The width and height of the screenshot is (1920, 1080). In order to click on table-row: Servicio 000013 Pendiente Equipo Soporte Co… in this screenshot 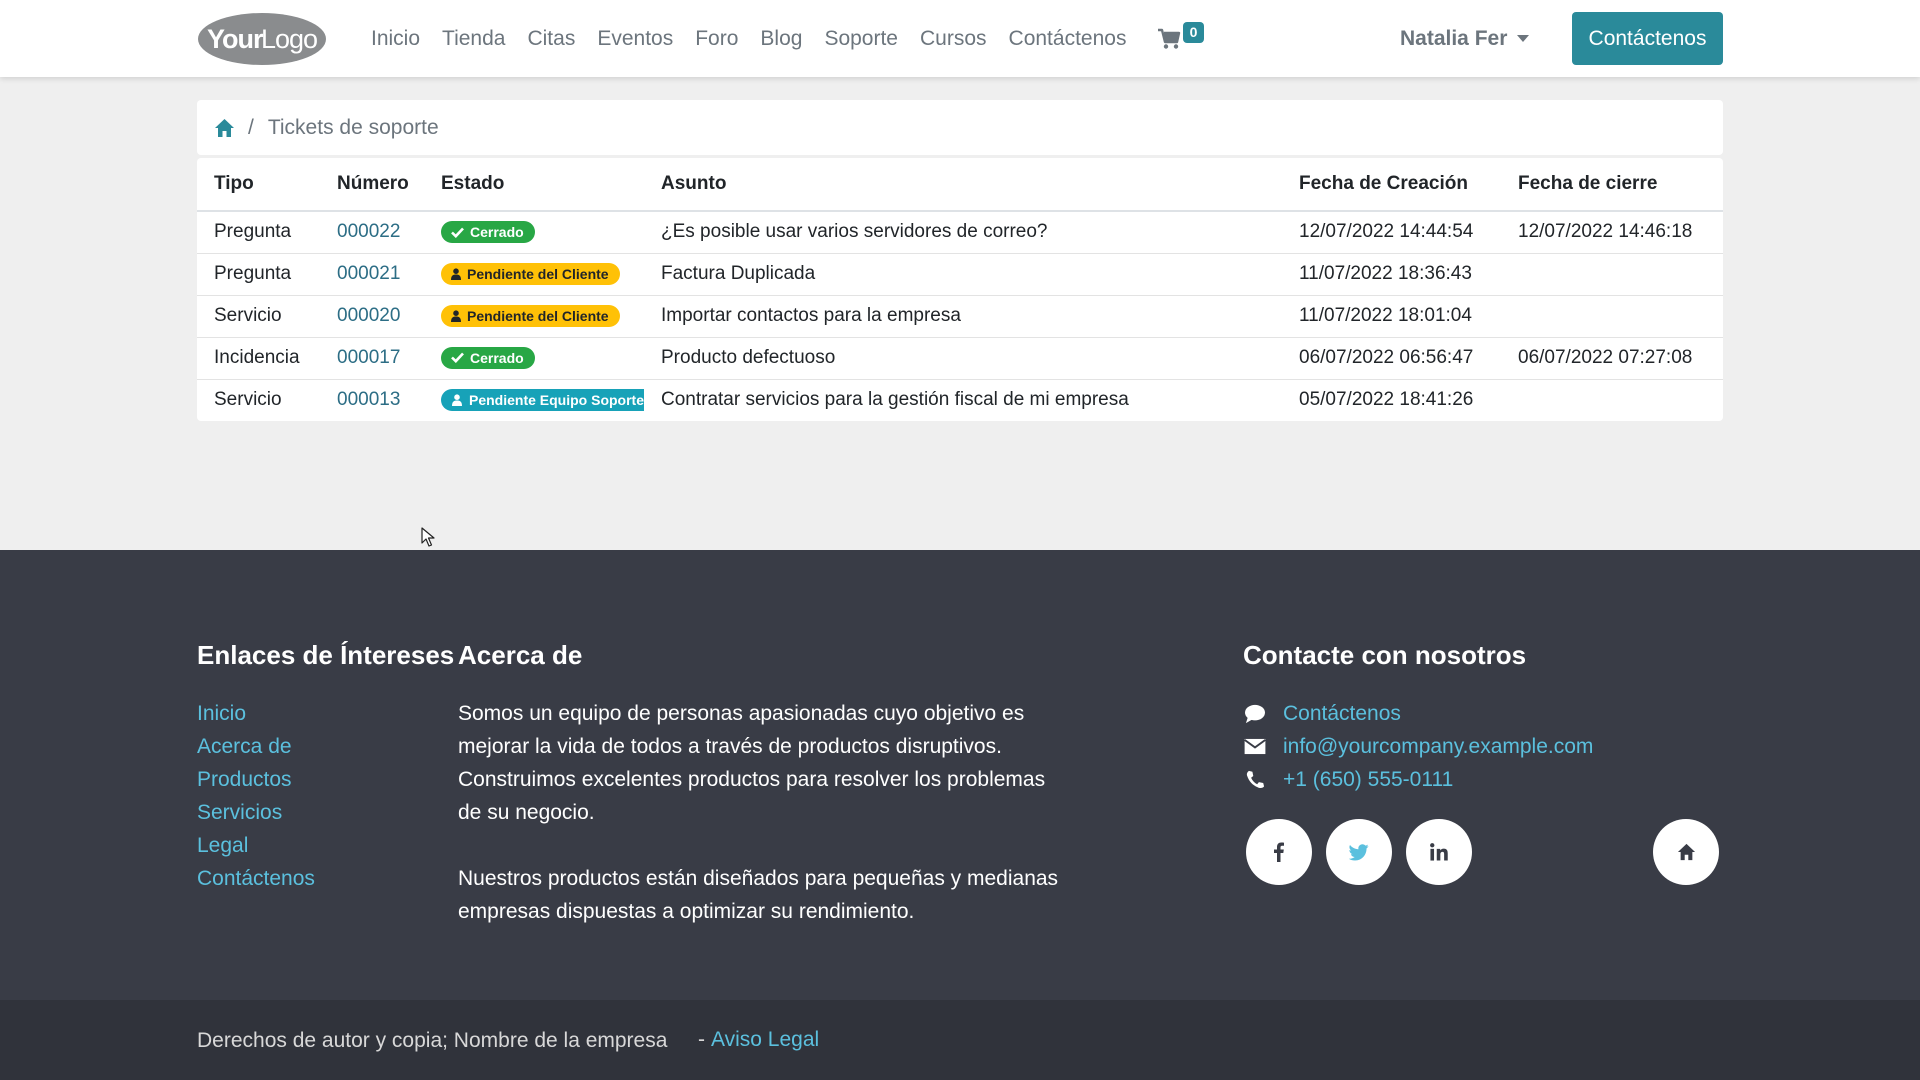, I will do `click(960, 400)`.